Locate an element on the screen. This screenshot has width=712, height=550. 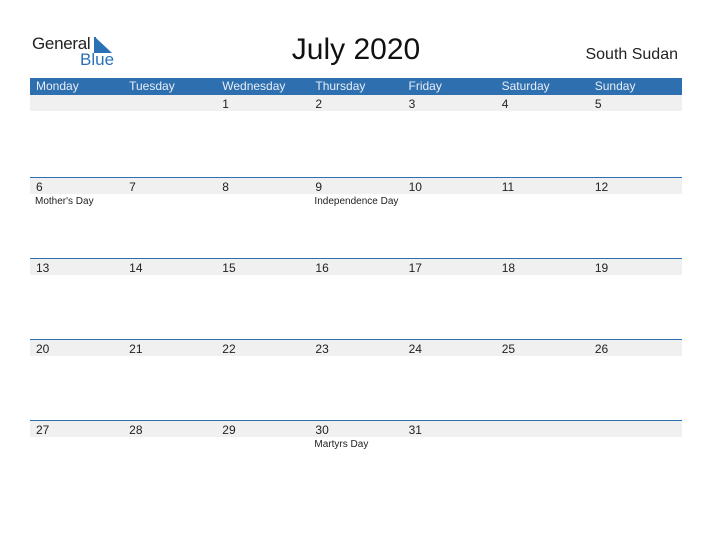
day-cell: 19 is located at coordinates (635, 299).